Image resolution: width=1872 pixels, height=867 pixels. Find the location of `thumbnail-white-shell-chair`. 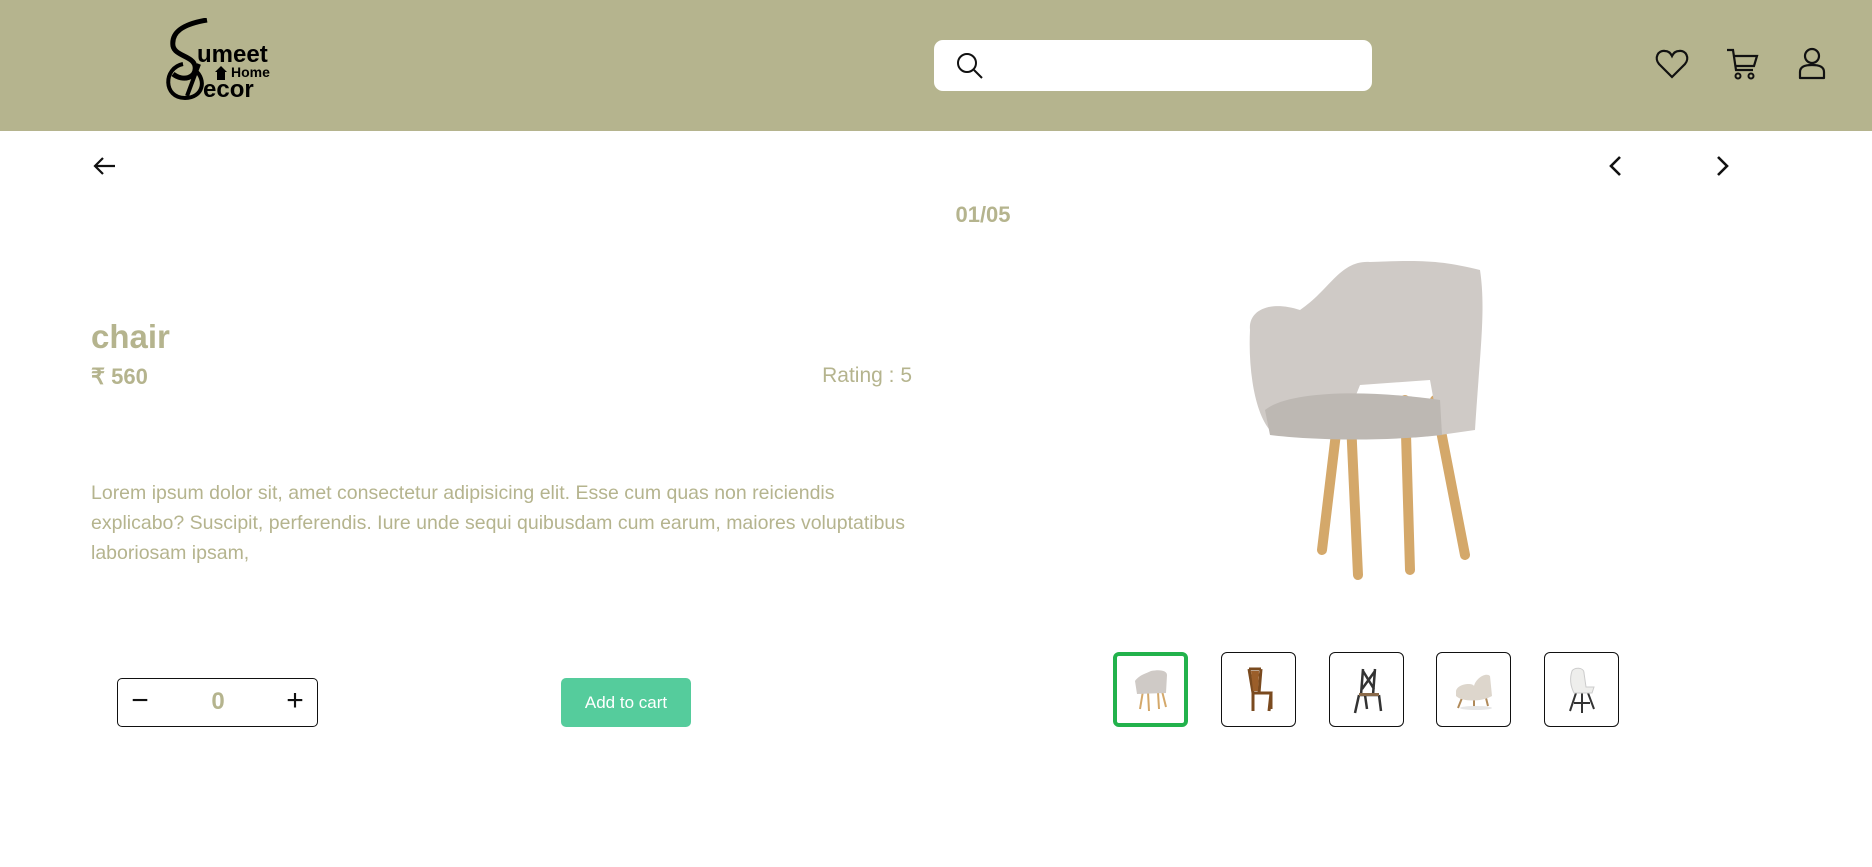

thumbnail-white-shell-chair is located at coordinates (1581, 689).